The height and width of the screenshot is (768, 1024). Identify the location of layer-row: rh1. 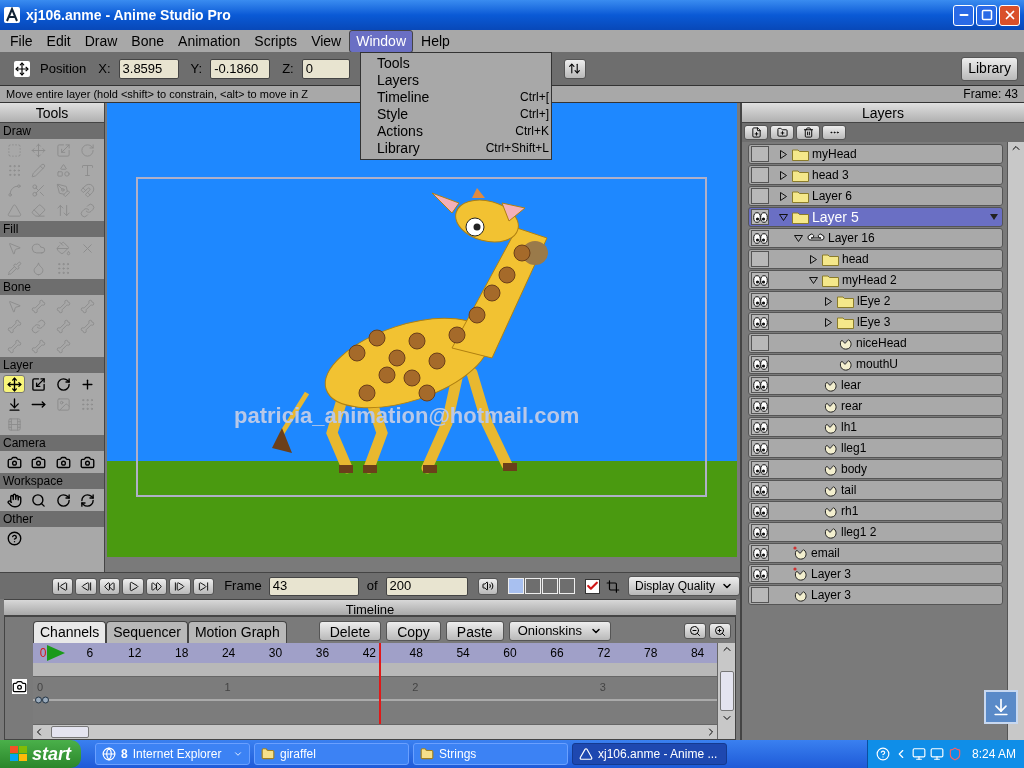
(875, 511).